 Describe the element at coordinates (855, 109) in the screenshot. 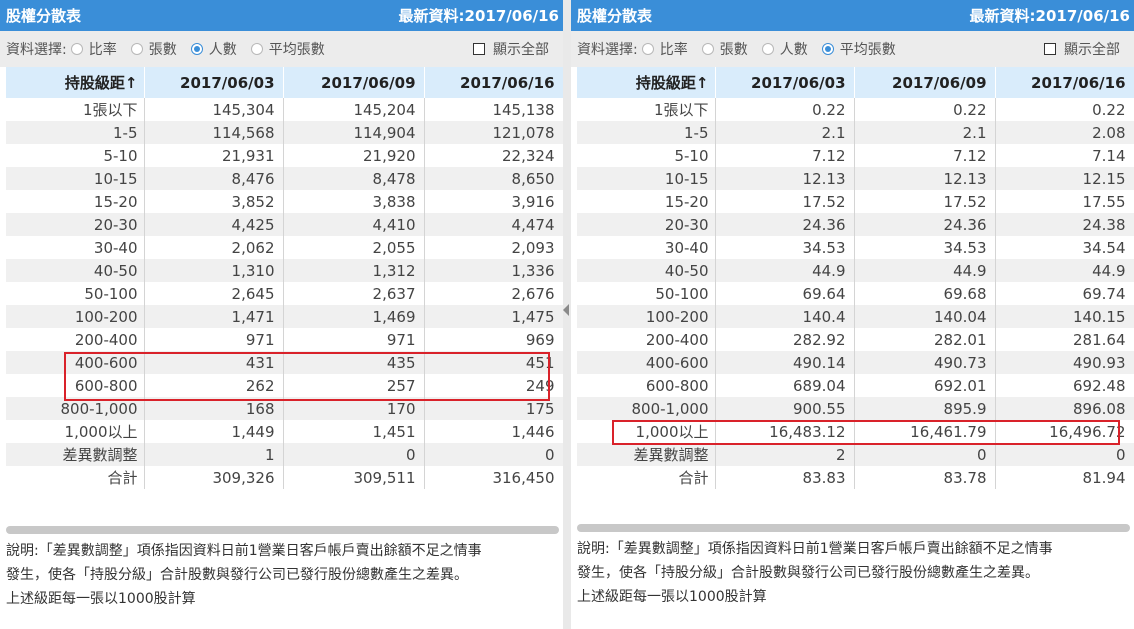

I see `table-row: 1張以下 0.22 0.22 0.22` at that location.